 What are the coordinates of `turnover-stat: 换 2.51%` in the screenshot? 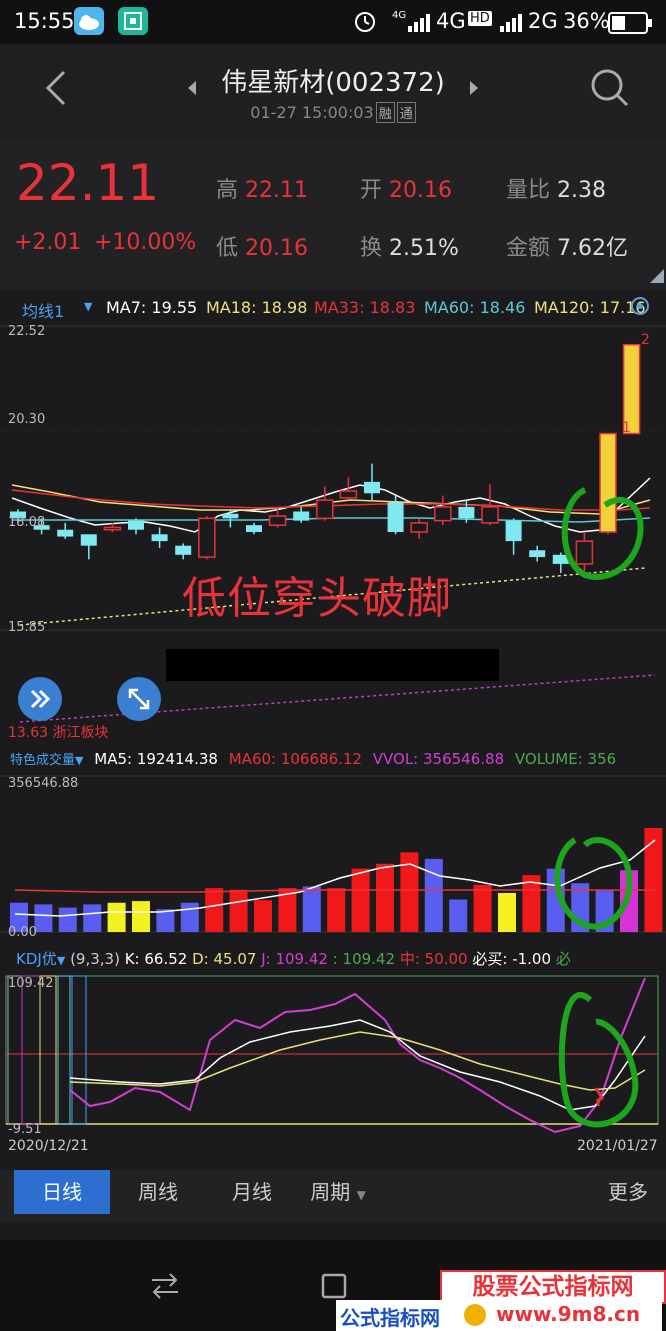 It's located at (409, 246).